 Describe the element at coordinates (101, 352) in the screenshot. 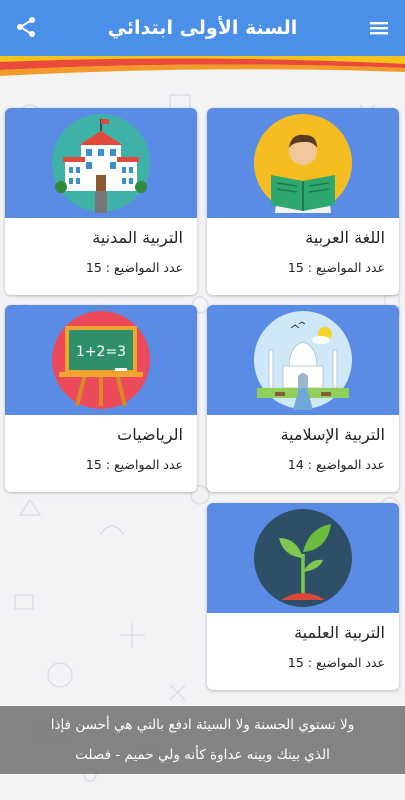

I see `svg-text: 1+2=3` at that location.